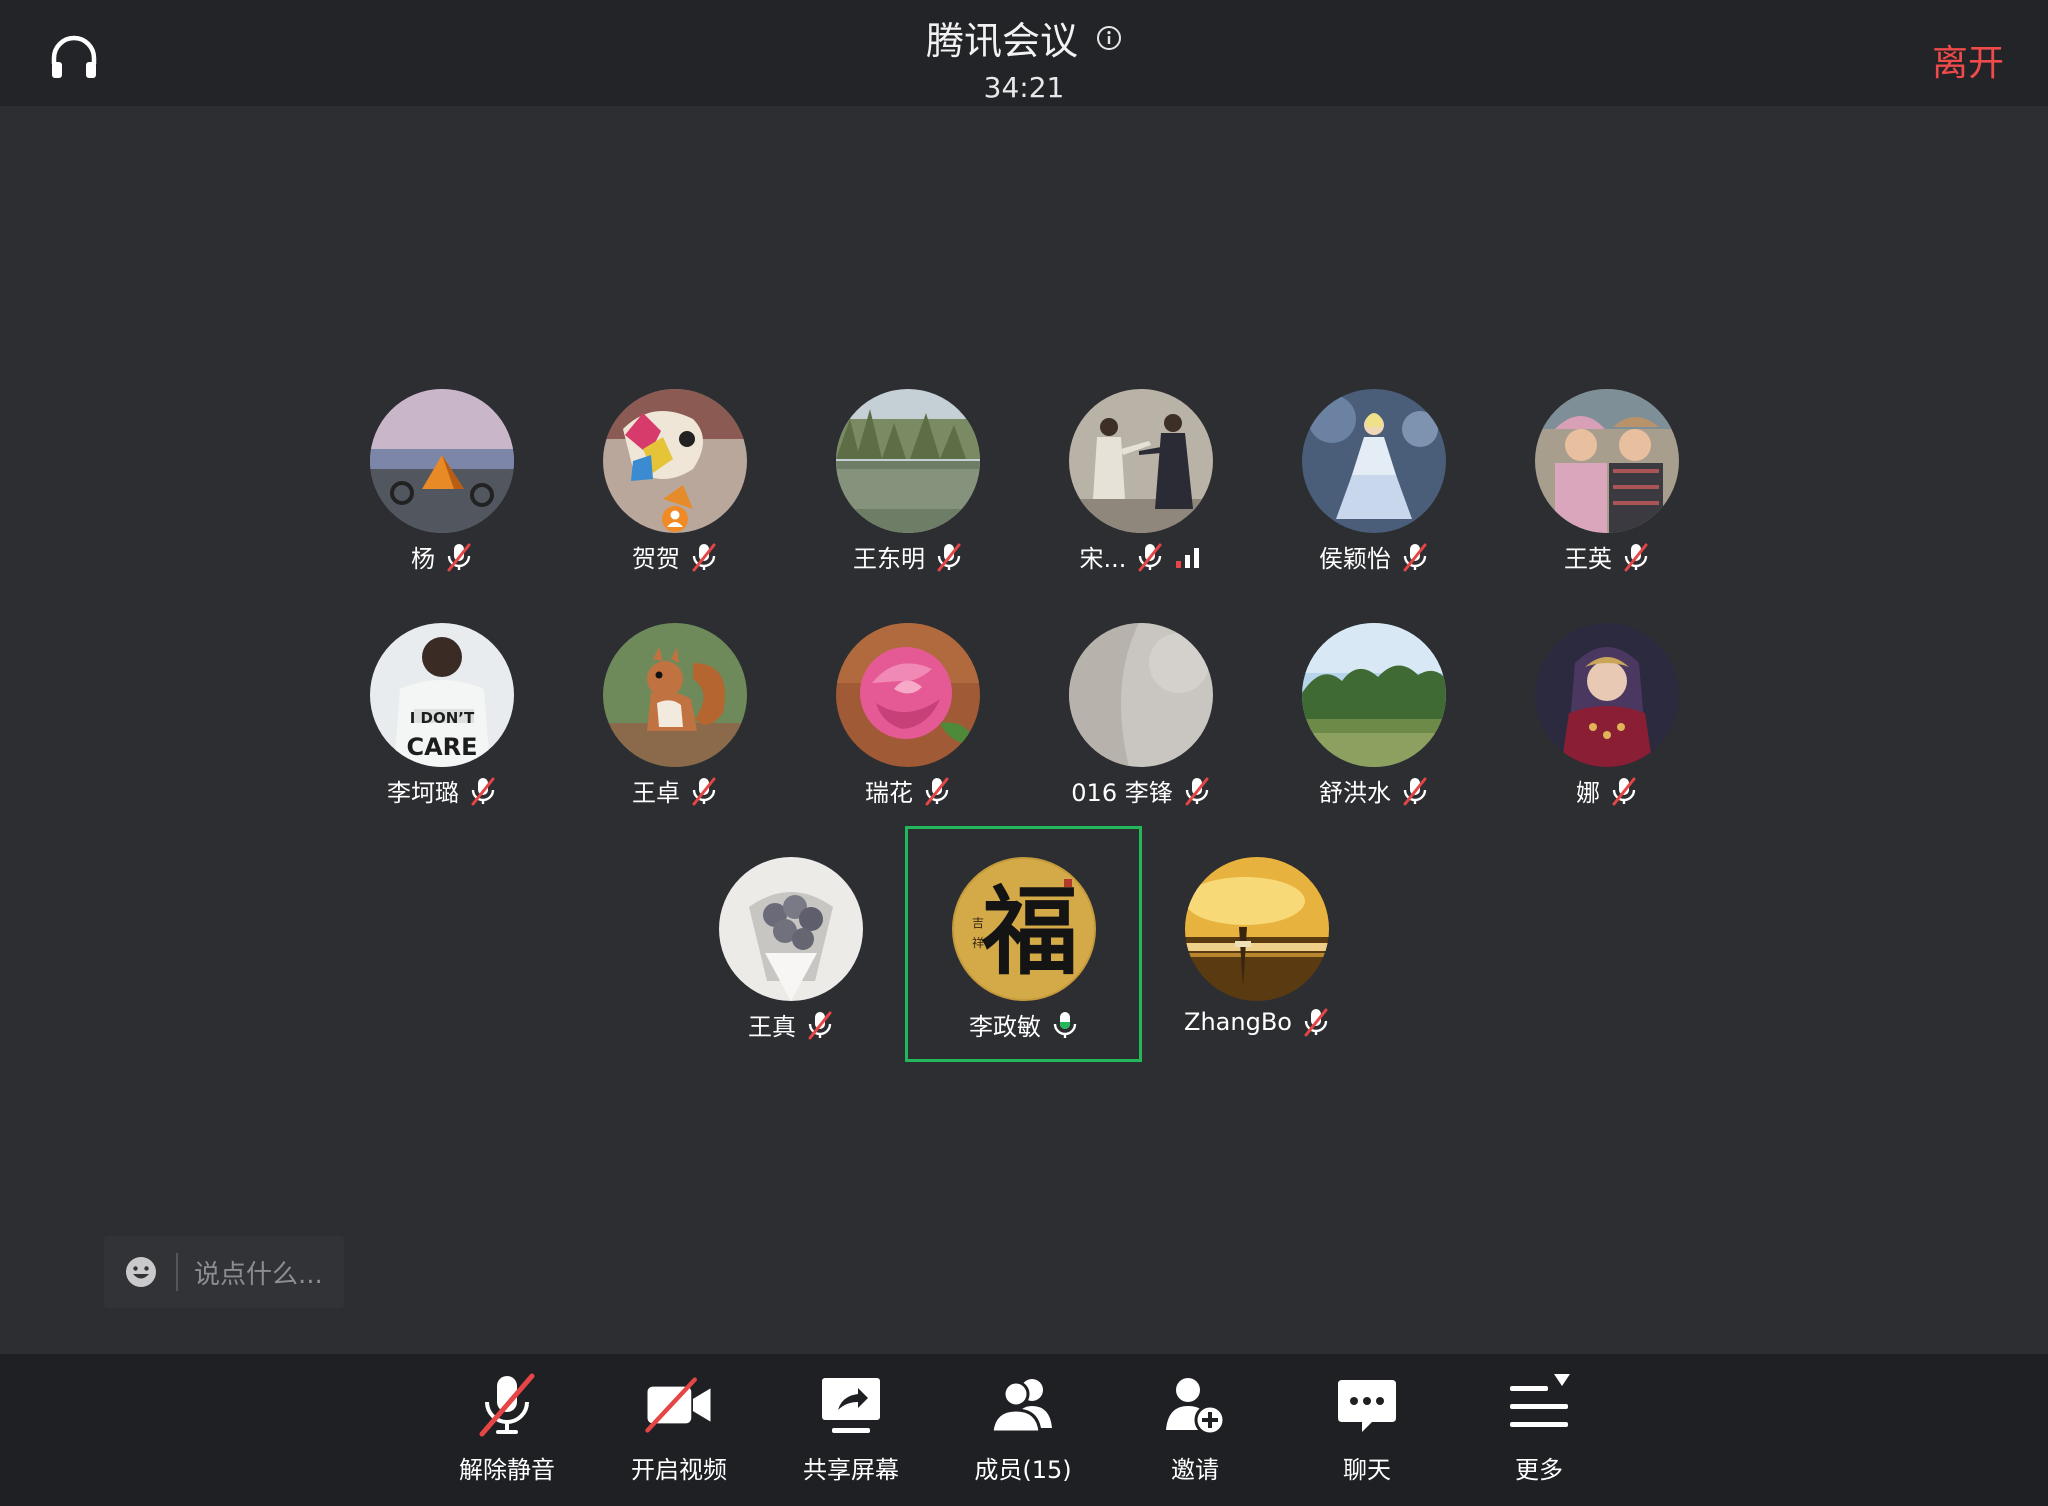 This screenshot has width=2048, height=1506. Describe the element at coordinates (1607, 790) in the screenshot. I see `participant-name-row: 娜` at that location.